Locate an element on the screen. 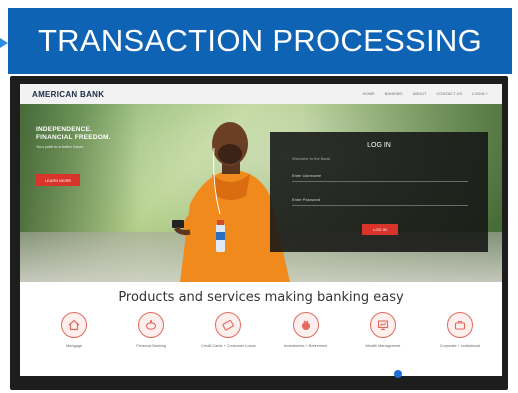  nav-item-login: LOGIN + is located at coordinates (480, 93).